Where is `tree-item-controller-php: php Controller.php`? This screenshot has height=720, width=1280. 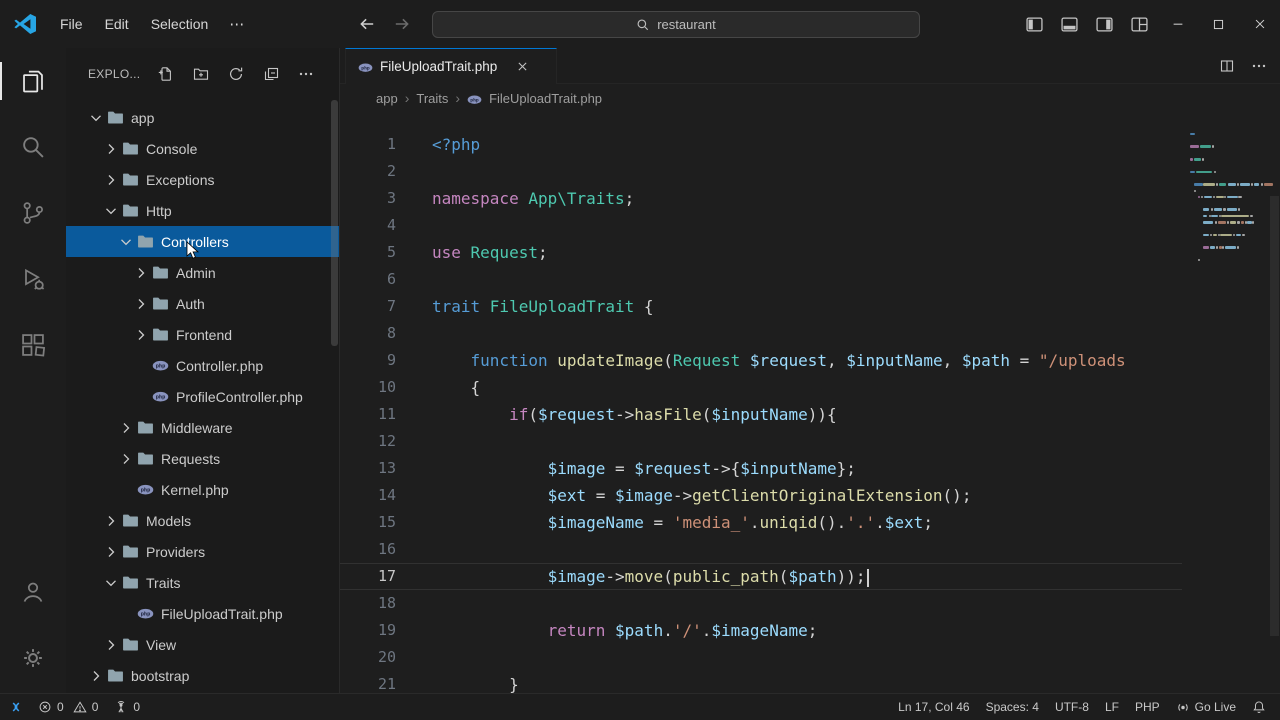 tree-item-controller-php: php Controller.php is located at coordinates (202, 365).